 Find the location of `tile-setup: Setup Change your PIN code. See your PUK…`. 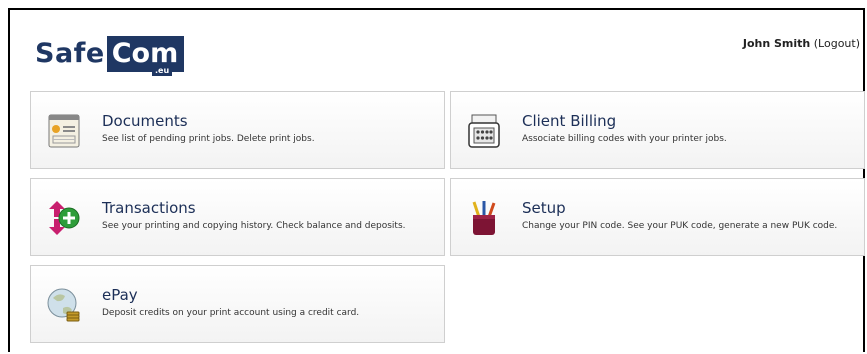

tile-setup: Setup Change your PIN code. See your PUK… is located at coordinates (657, 217).